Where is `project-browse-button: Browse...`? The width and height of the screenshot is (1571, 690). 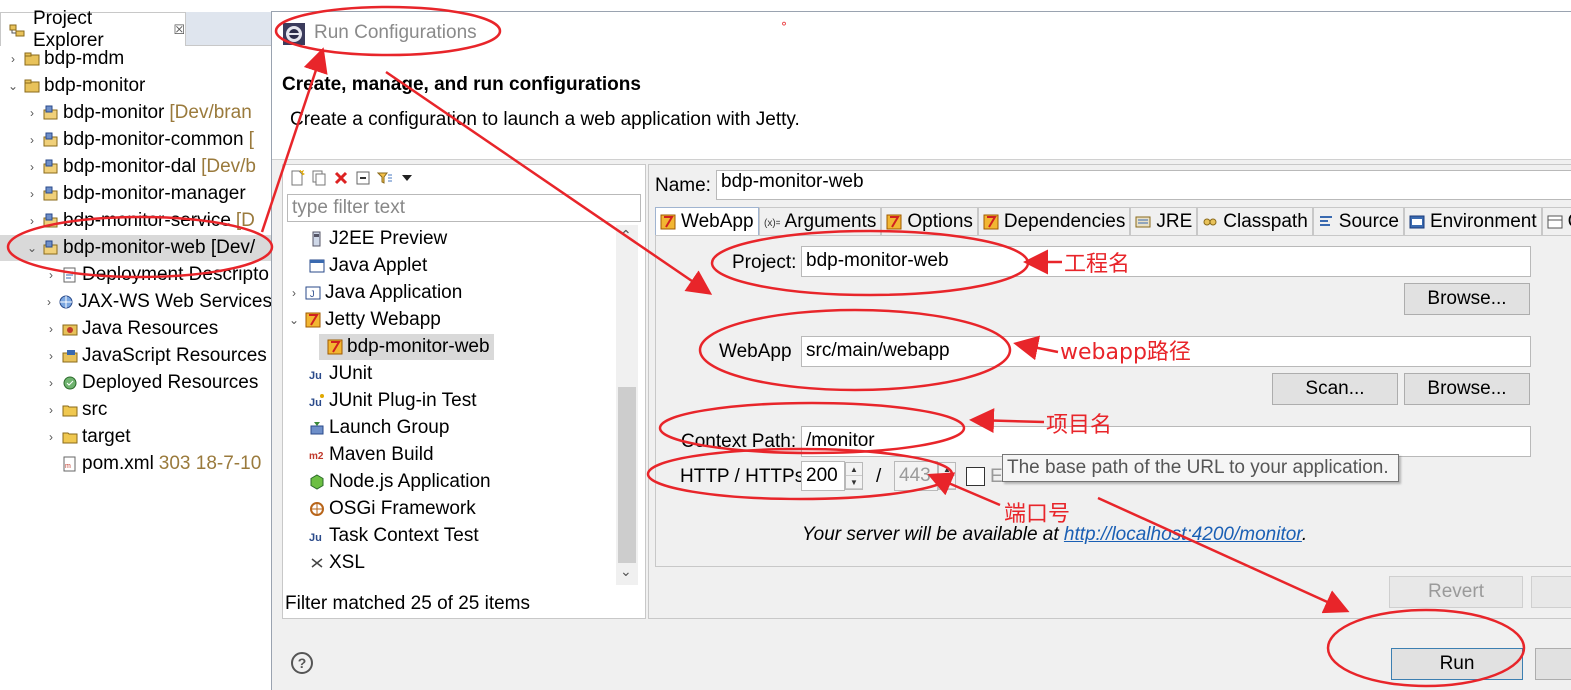
project-browse-button: Browse... is located at coordinates (1467, 299).